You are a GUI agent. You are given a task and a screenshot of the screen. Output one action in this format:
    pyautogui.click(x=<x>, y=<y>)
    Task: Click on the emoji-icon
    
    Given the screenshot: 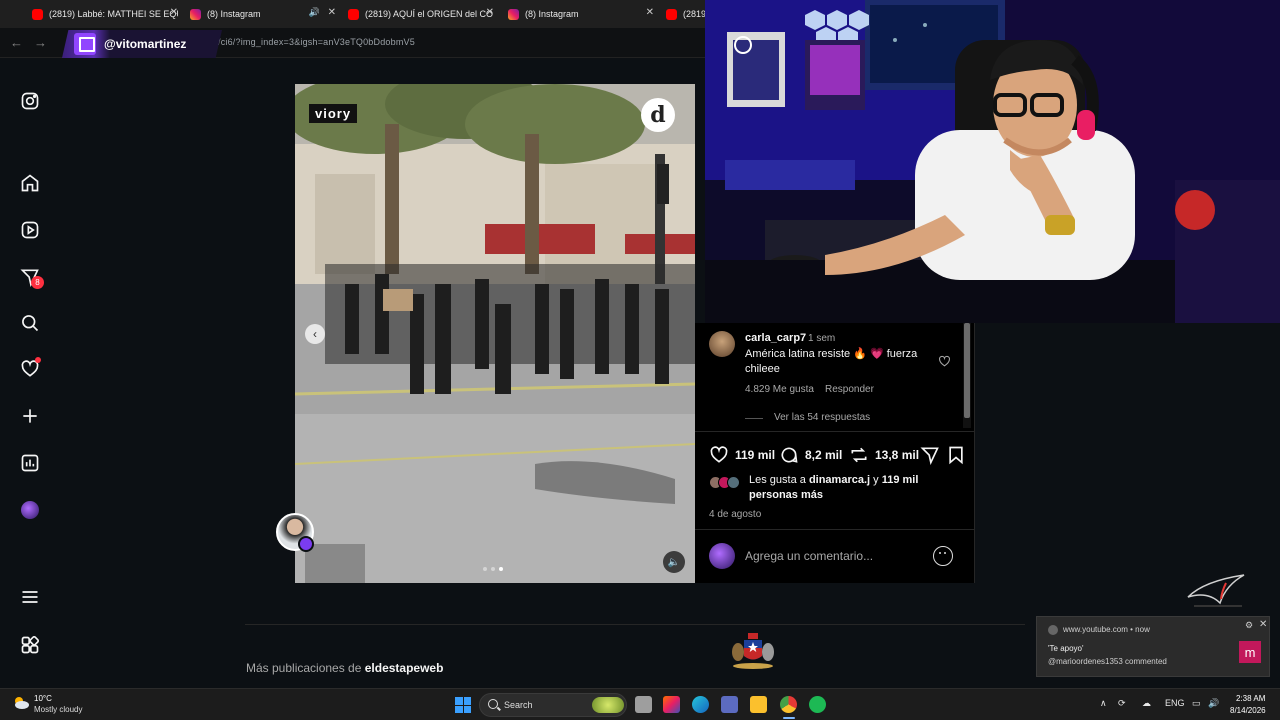 What is the action you would take?
    pyautogui.click(x=943, y=556)
    